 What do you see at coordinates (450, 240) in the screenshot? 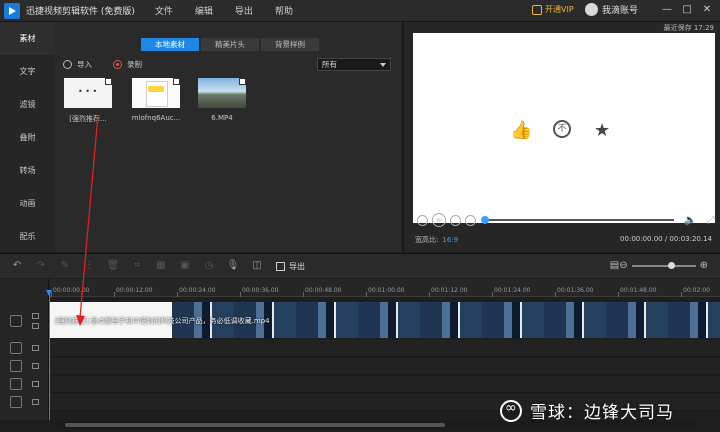
I see `aspect-value: 16:9` at bounding box center [450, 240].